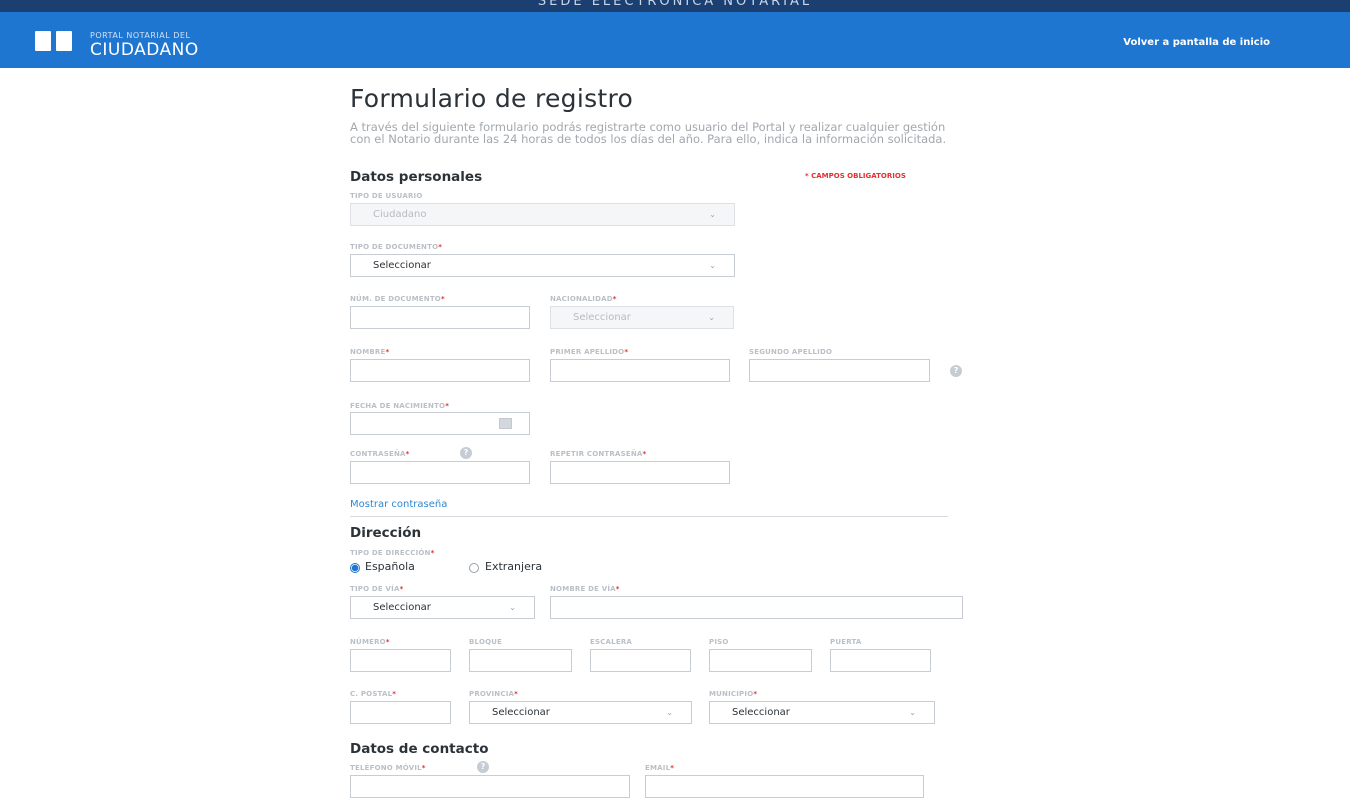  What do you see at coordinates (373, 694) in the screenshot?
I see `postal-code-label: C. POSTAL*` at bounding box center [373, 694].